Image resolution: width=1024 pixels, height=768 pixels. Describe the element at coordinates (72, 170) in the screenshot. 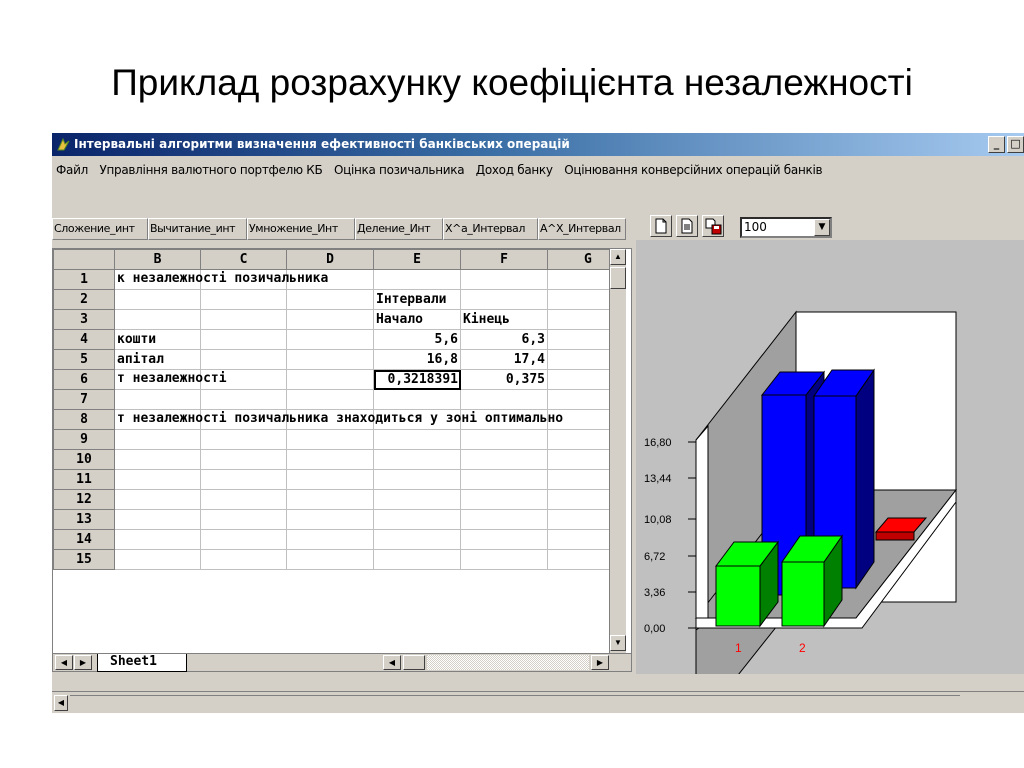

I see `menu-file: Файл` at that location.